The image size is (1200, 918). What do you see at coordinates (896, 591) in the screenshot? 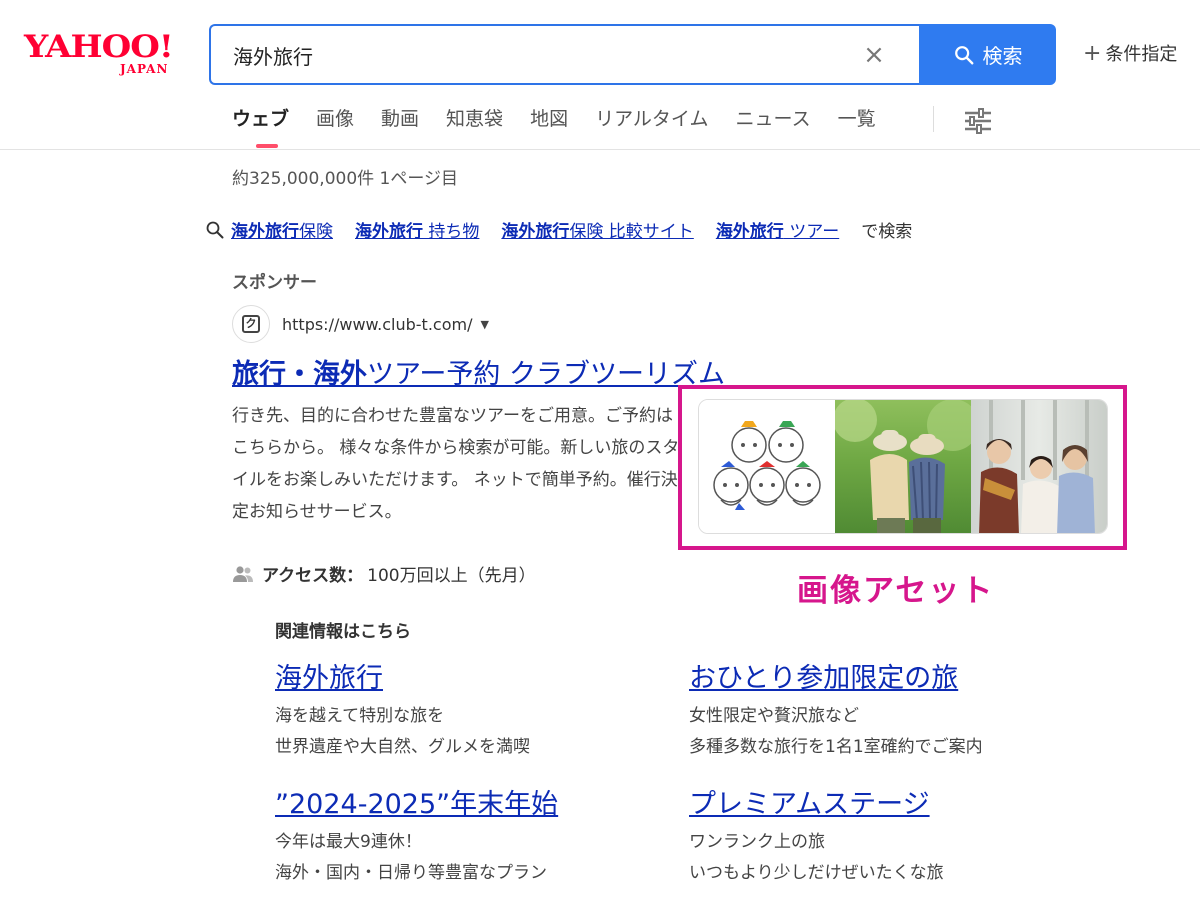
I see `image-asset-caption: 画像アセット` at bounding box center [896, 591].